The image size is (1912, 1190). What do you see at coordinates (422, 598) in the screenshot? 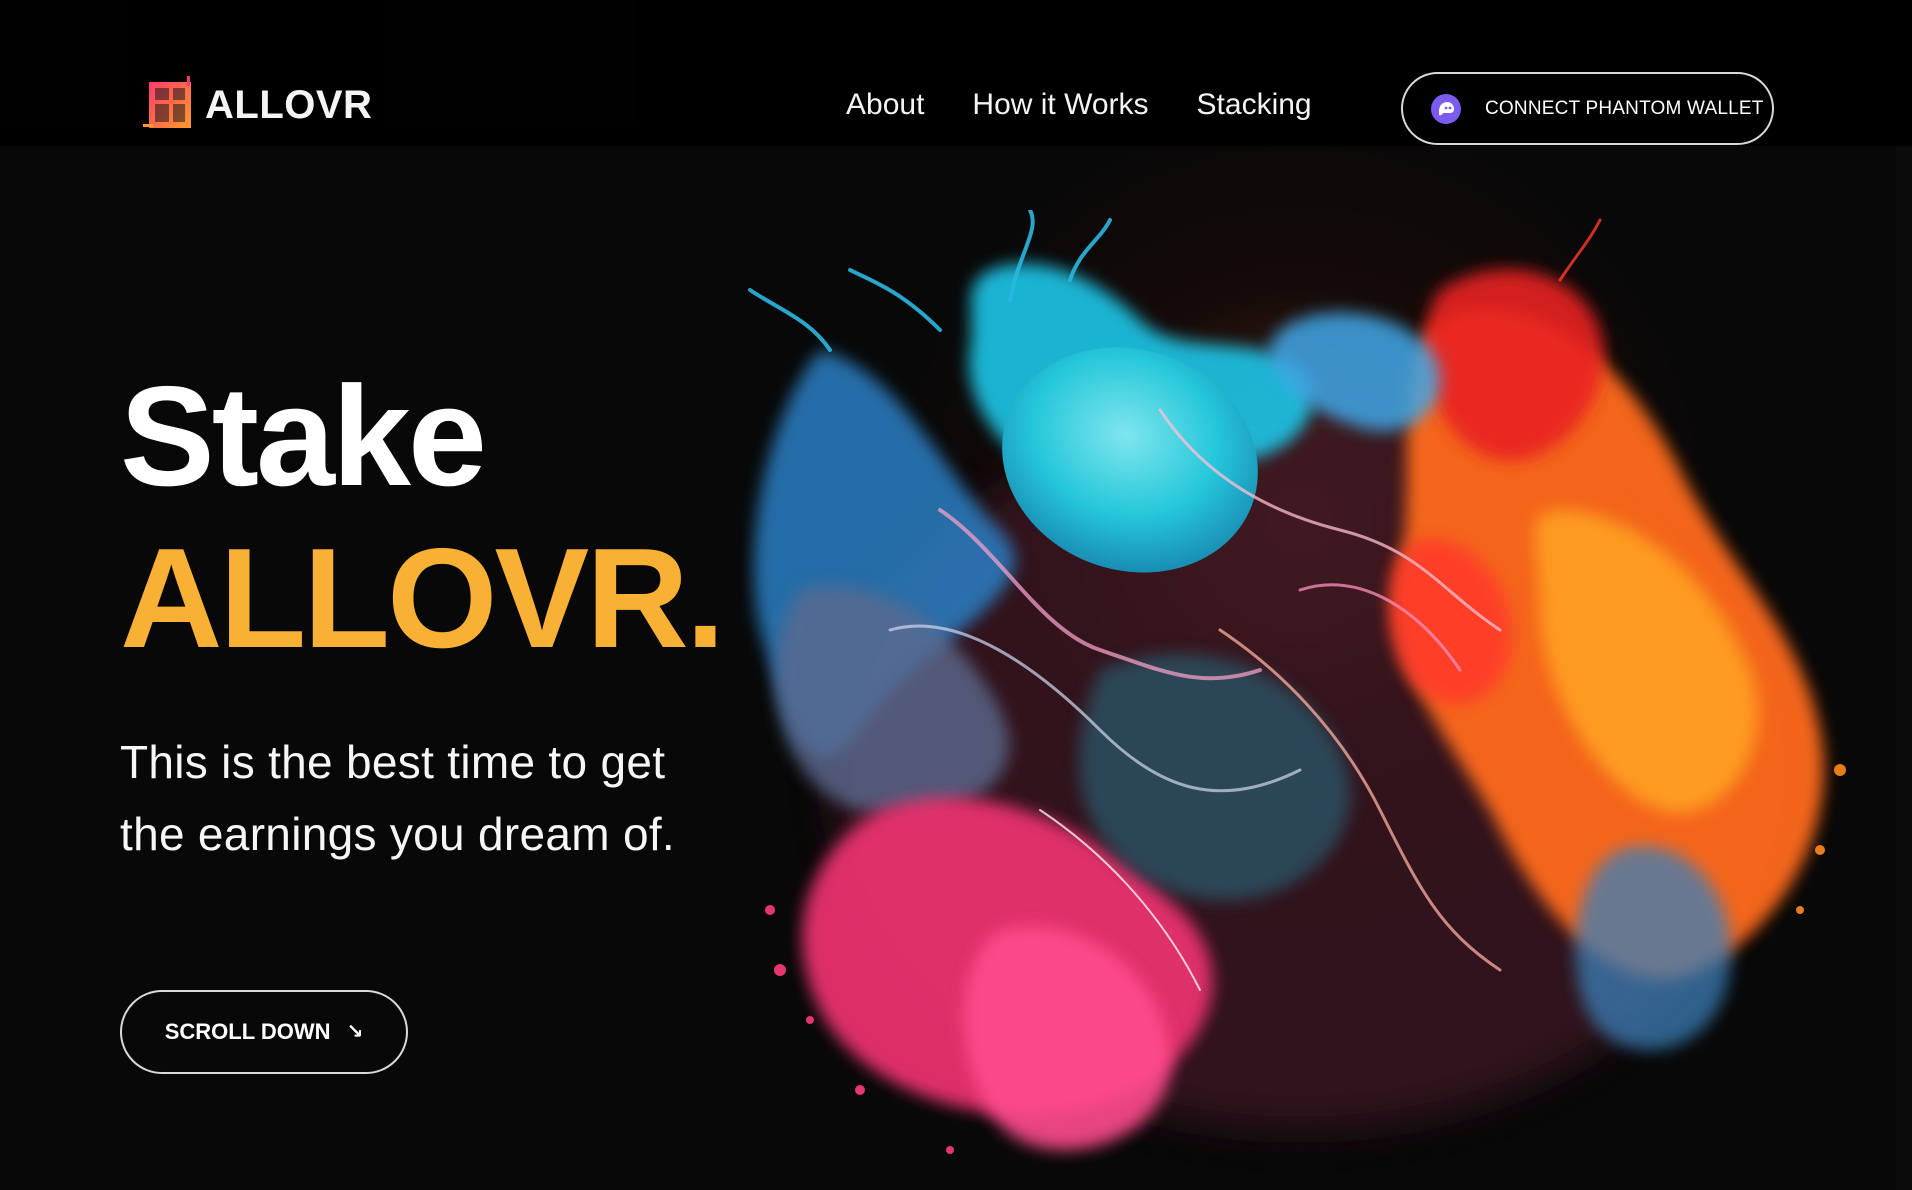
I see `hero-title-line2: ALLOVR.` at bounding box center [422, 598].